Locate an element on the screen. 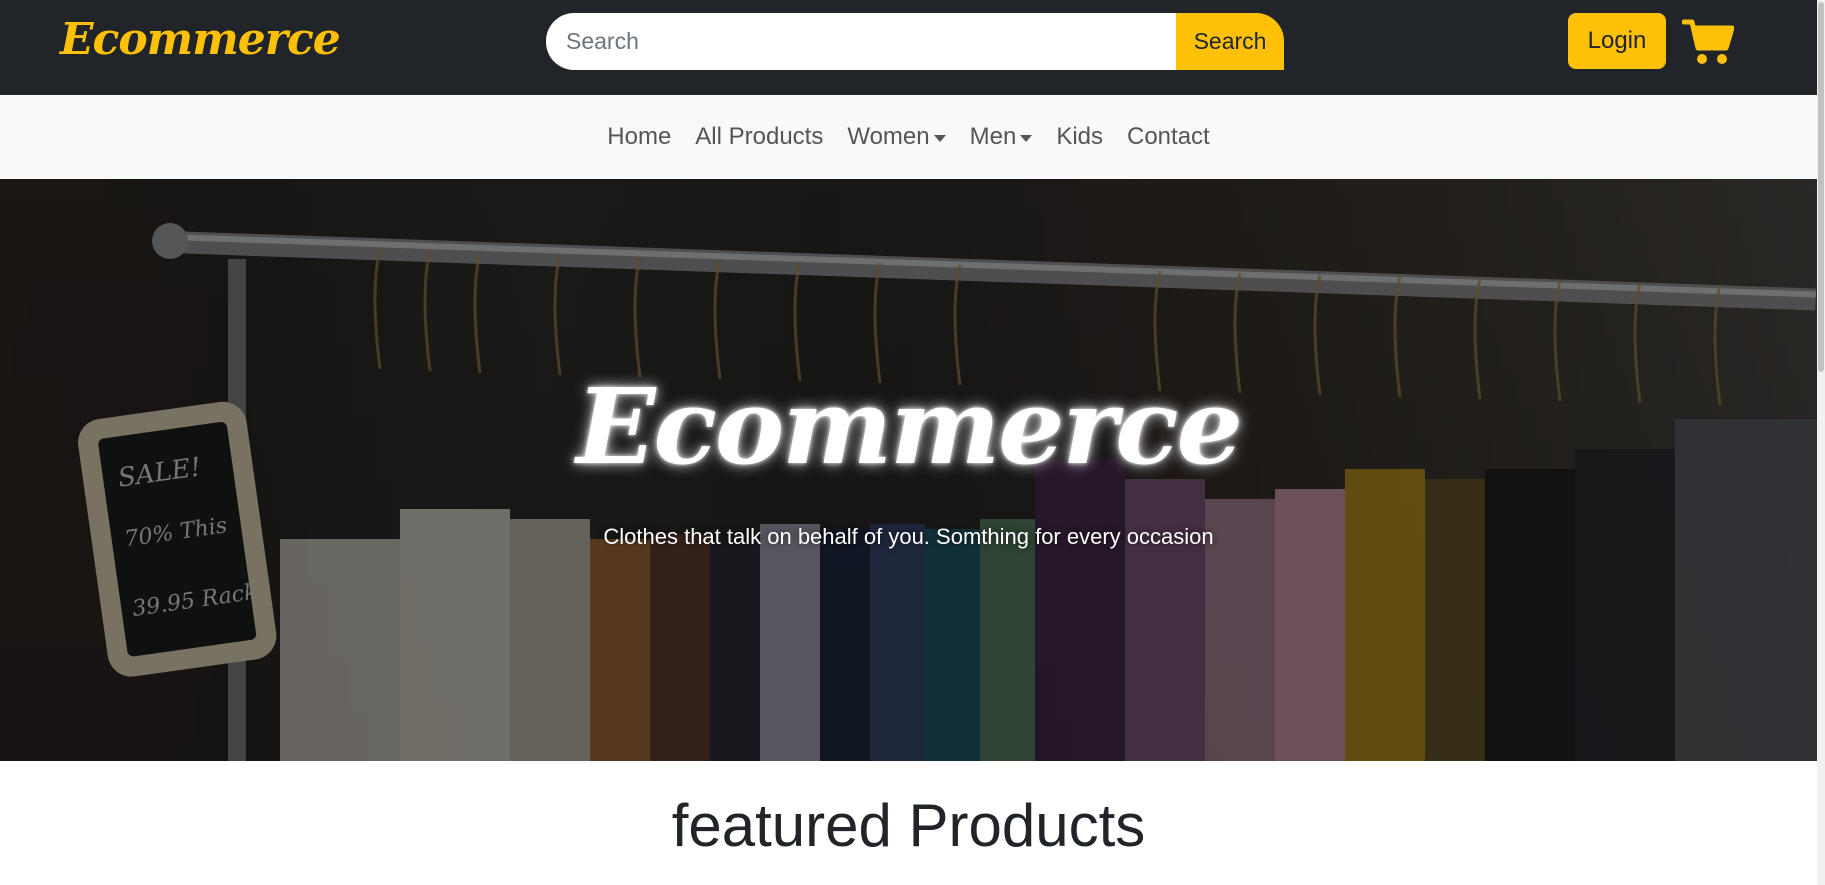  nav-men-dropdown: Men is located at coordinates (1001, 137).